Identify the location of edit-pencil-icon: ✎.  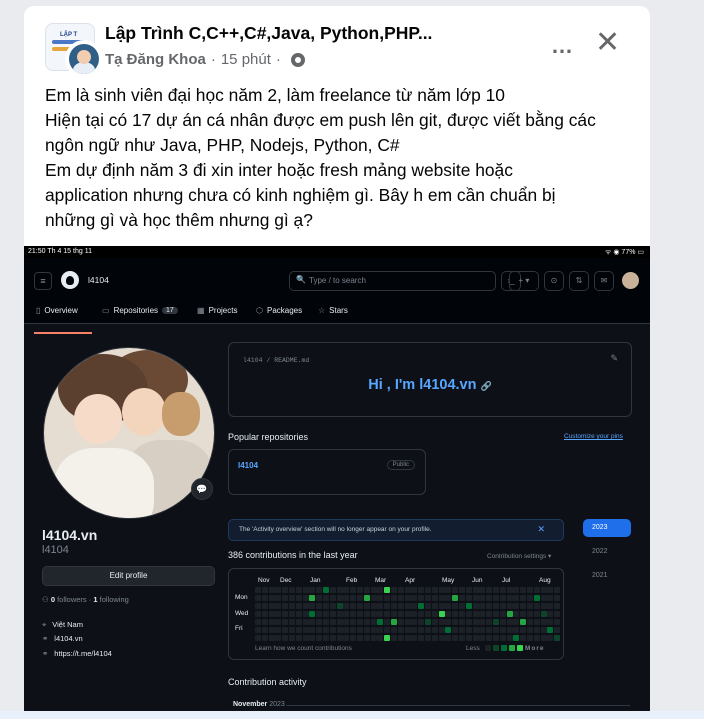
(614, 358).